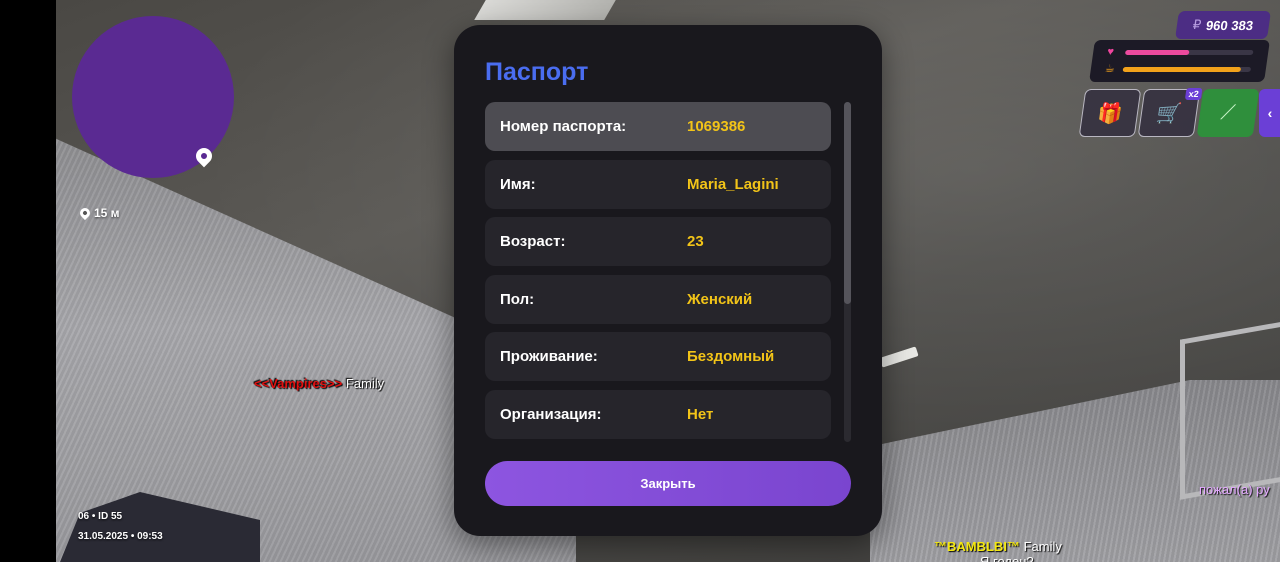 This screenshot has width=1280, height=562. What do you see at coordinates (658, 414) in the screenshot?
I see `organization-row: Организация: Нет` at bounding box center [658, 414].